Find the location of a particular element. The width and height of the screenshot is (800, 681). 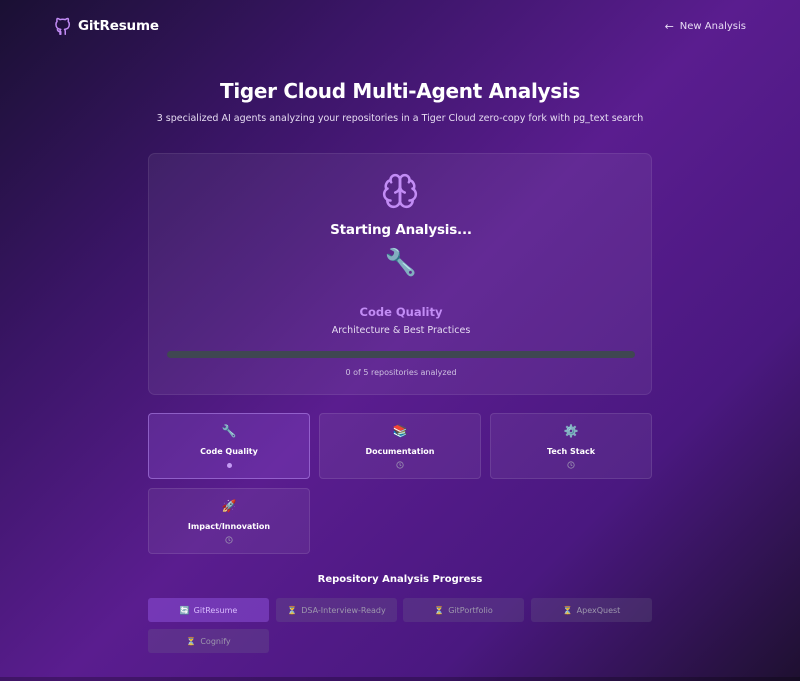

repo-name: DSA-Interview-Ready is located at coordinates (343, 610).